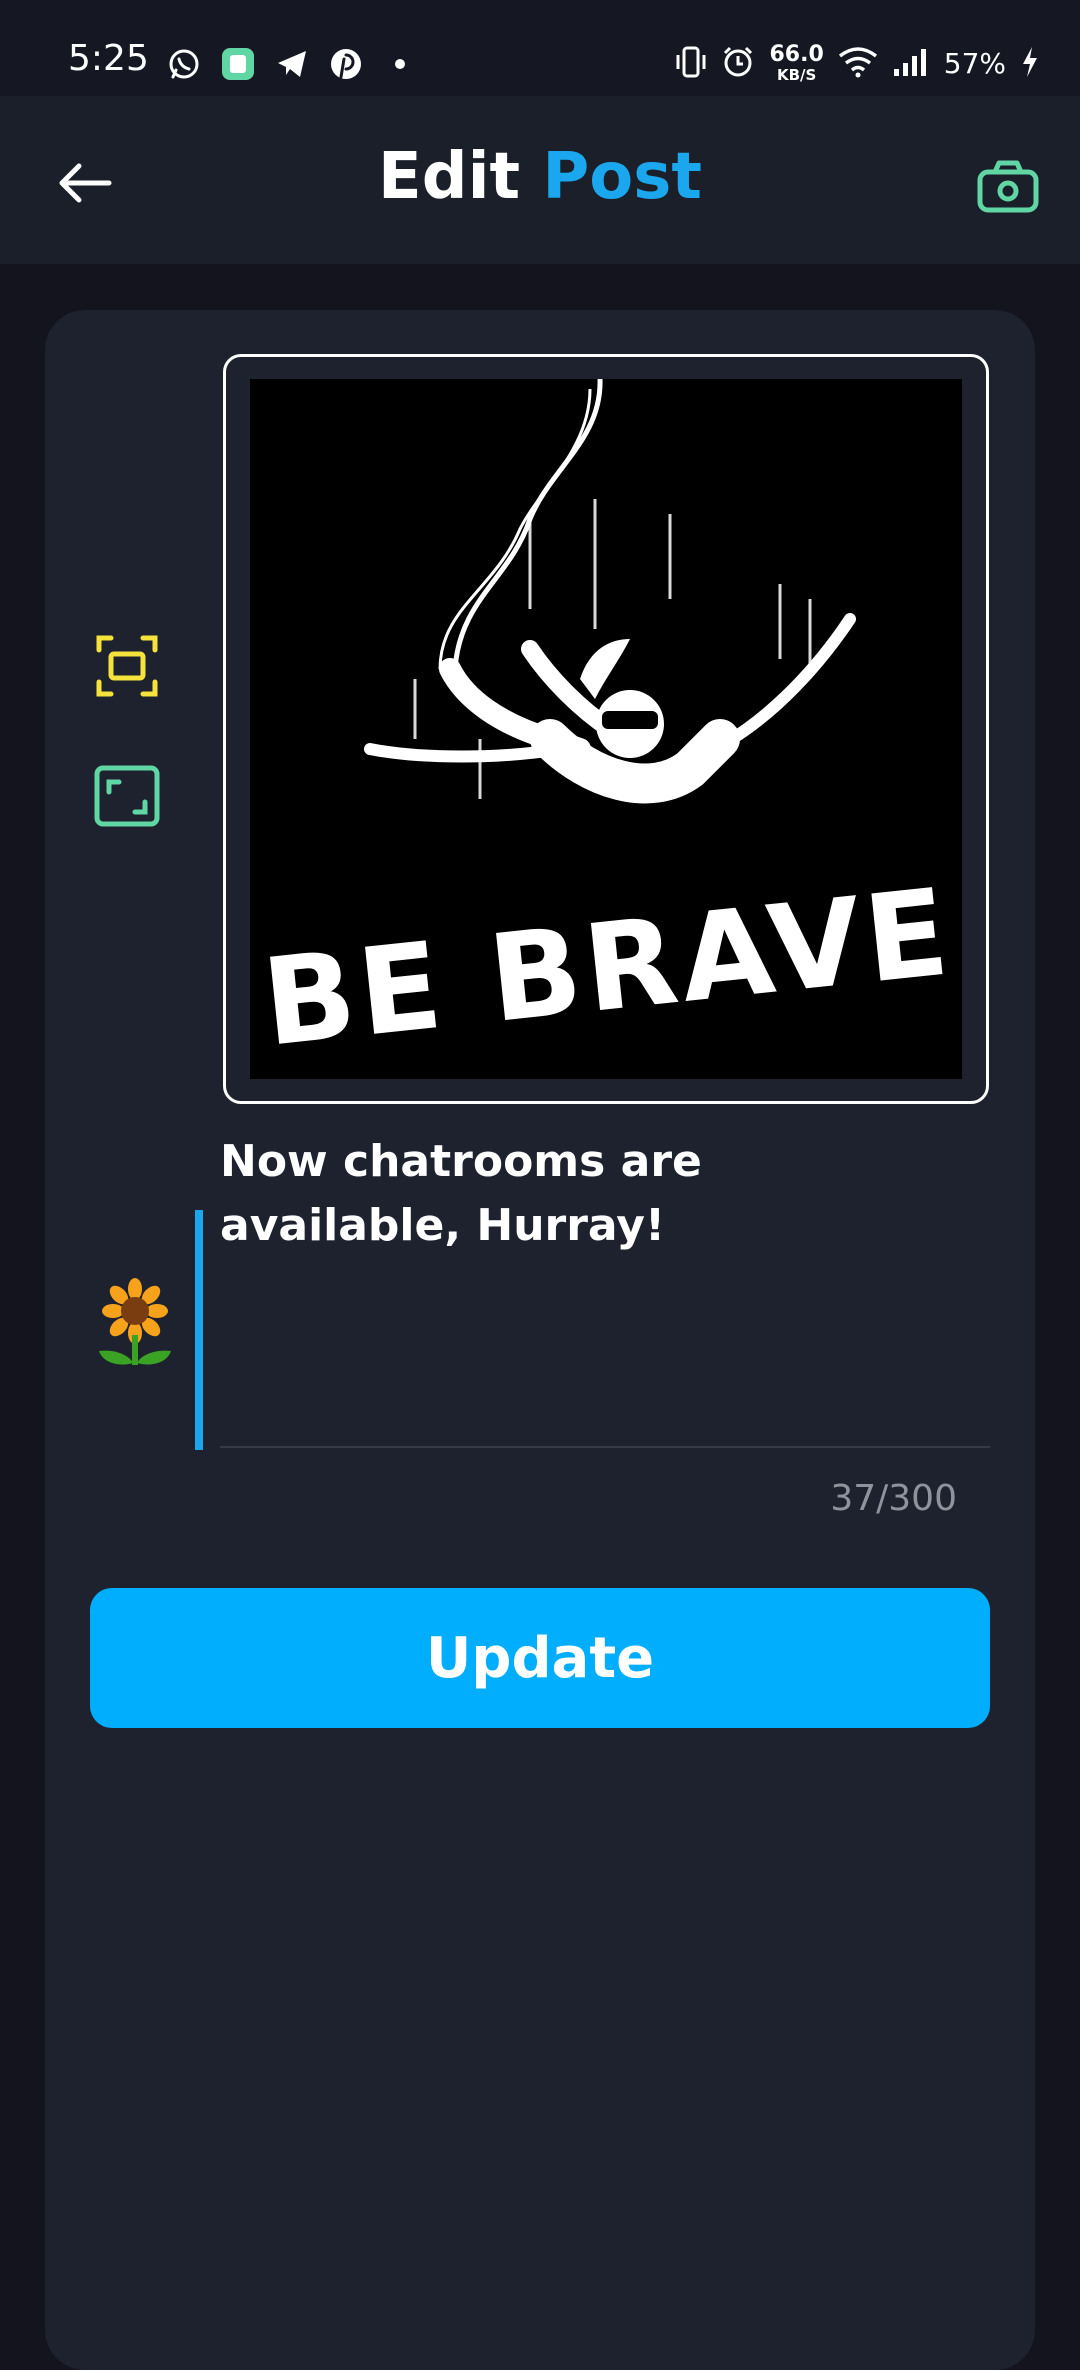  I want to click on system-icons: 66.0 KB/S 57%, so click(857, 63).